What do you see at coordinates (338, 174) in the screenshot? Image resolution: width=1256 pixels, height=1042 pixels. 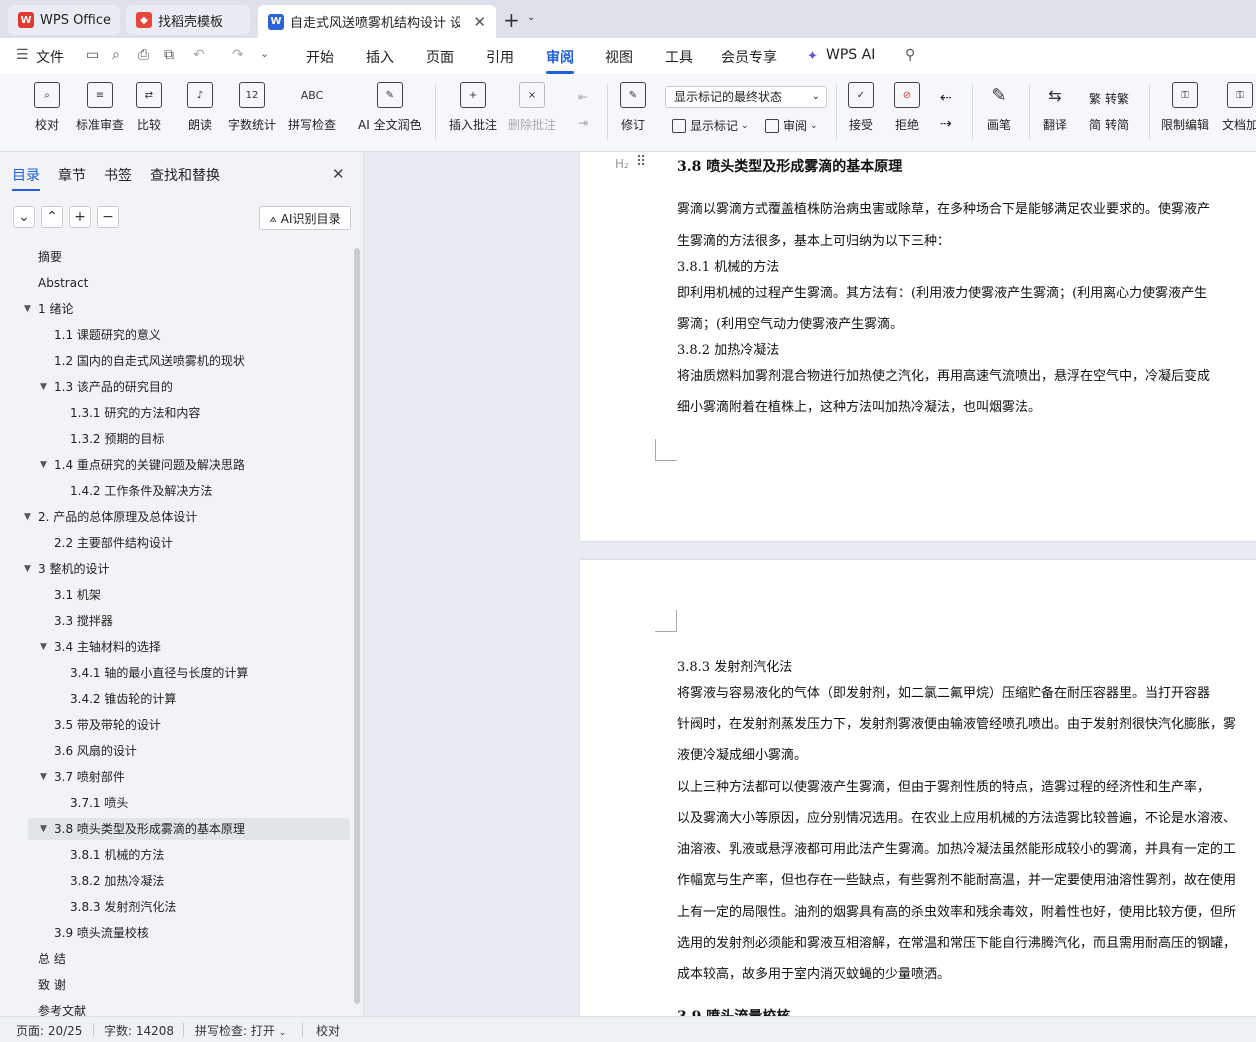 I see `close-pane-icon: ✕` at bounding box center [338, 174].